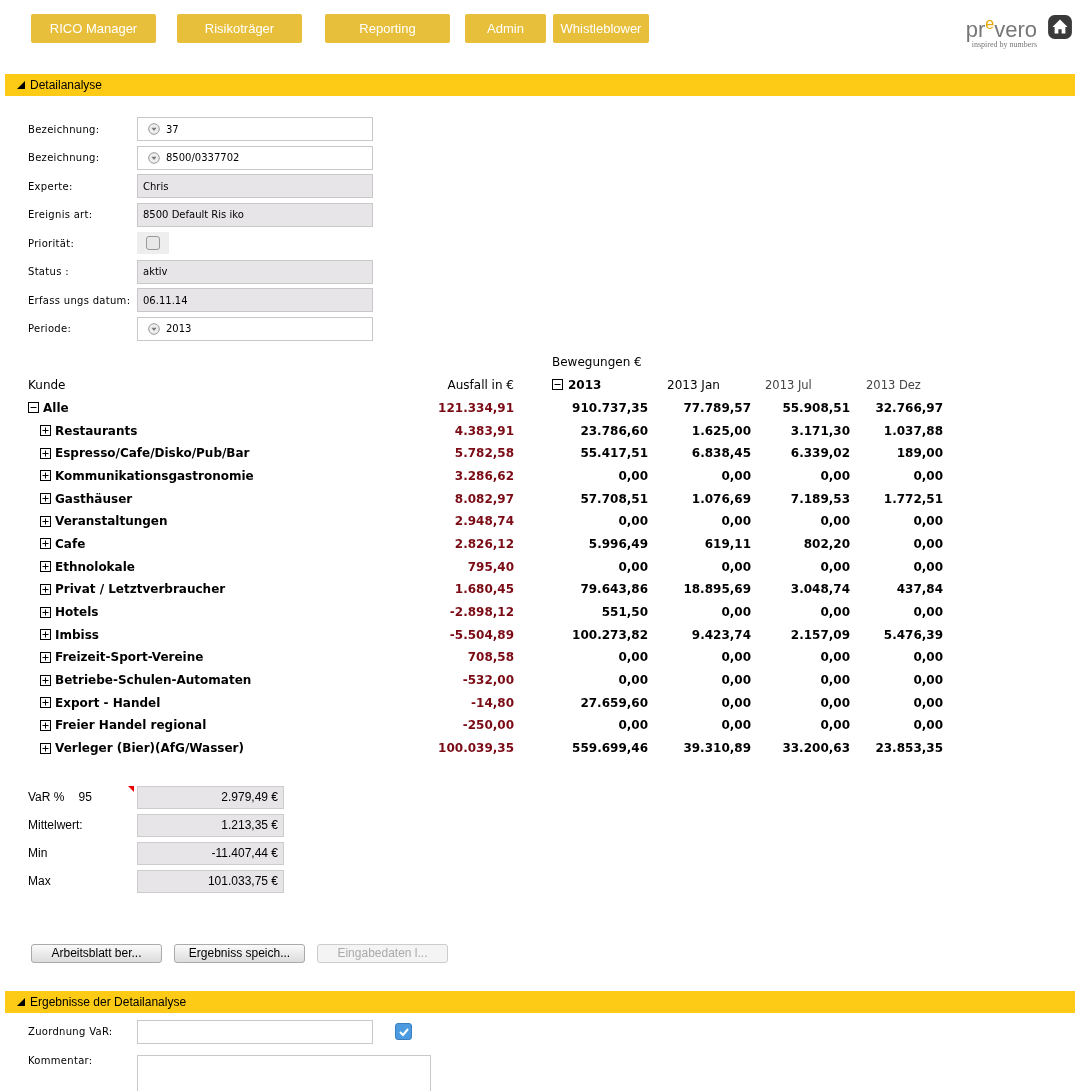 This screenshot has height=1091, width=1075. I want to click on row-label: Veranstaltungen, so click(111, 521).